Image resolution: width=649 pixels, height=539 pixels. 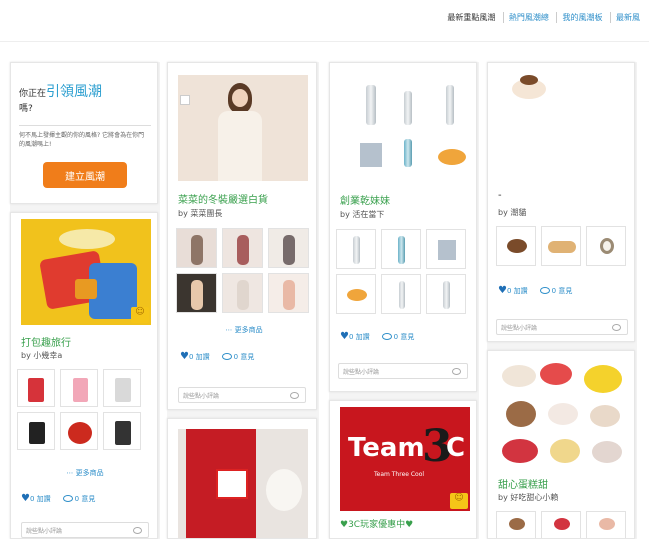 What do you see at coordinates (200, 213) in the screenshot?
I see `card-author: by 菜菜團長` at bounding box center [200, 213].